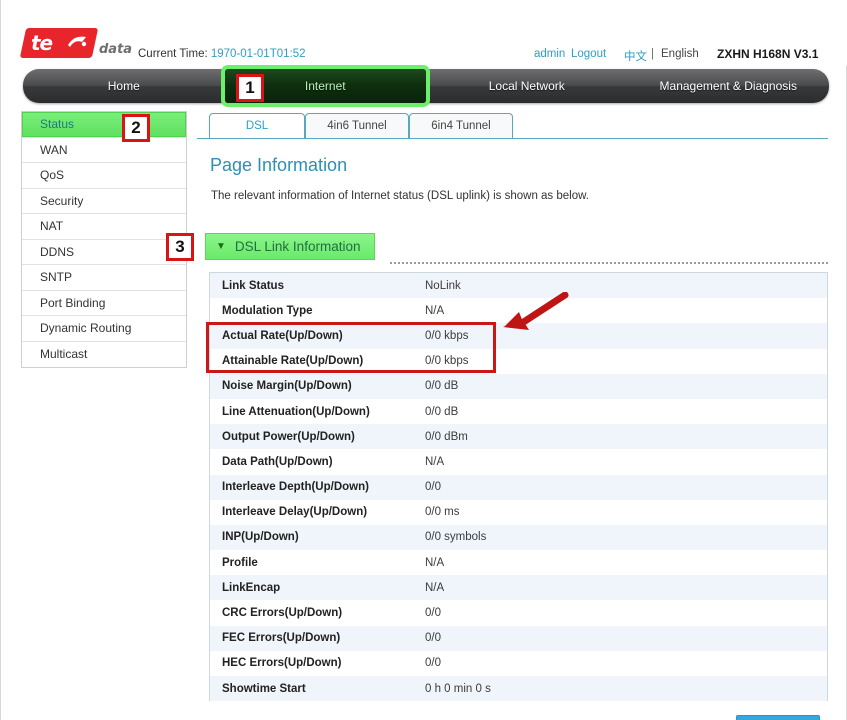 This screenshot has width=847, height=720. Describe the element at coordinates (116, 49) in the screenshot. I see `logo-data-text: data` at that location.